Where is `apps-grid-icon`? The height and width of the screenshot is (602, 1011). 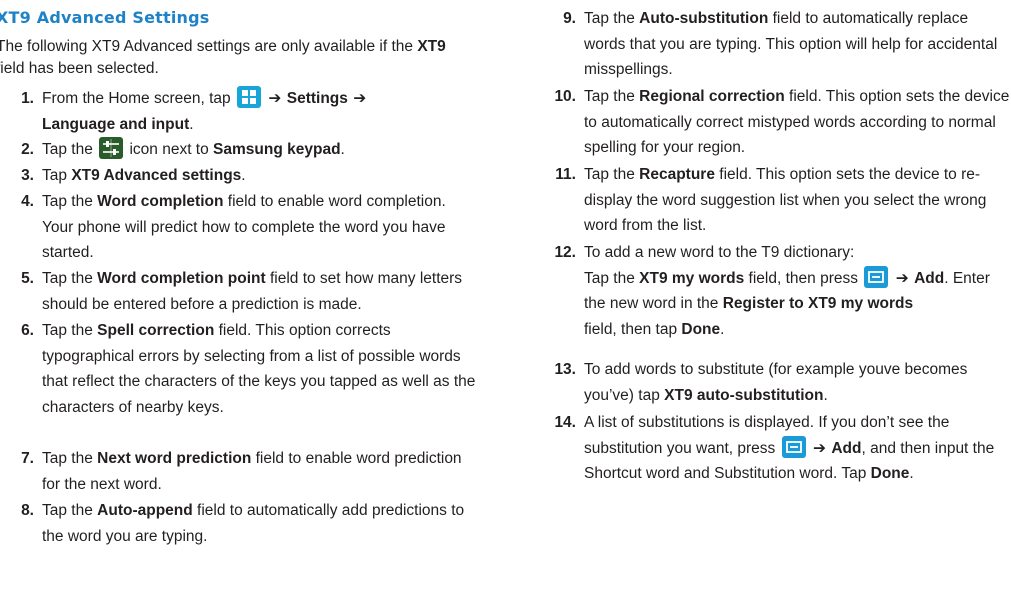 apps-grid-icon is located at coordinates (248, 97).